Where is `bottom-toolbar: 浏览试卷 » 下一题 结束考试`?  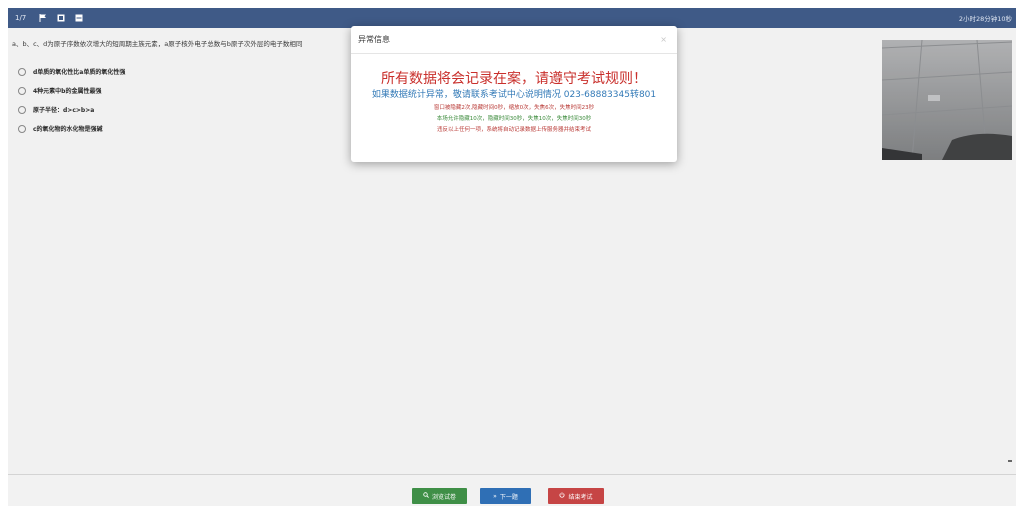 bottom-toolbar: 浏览试卷 » 下一题 结束考试 is located at coordinates (512, 490).